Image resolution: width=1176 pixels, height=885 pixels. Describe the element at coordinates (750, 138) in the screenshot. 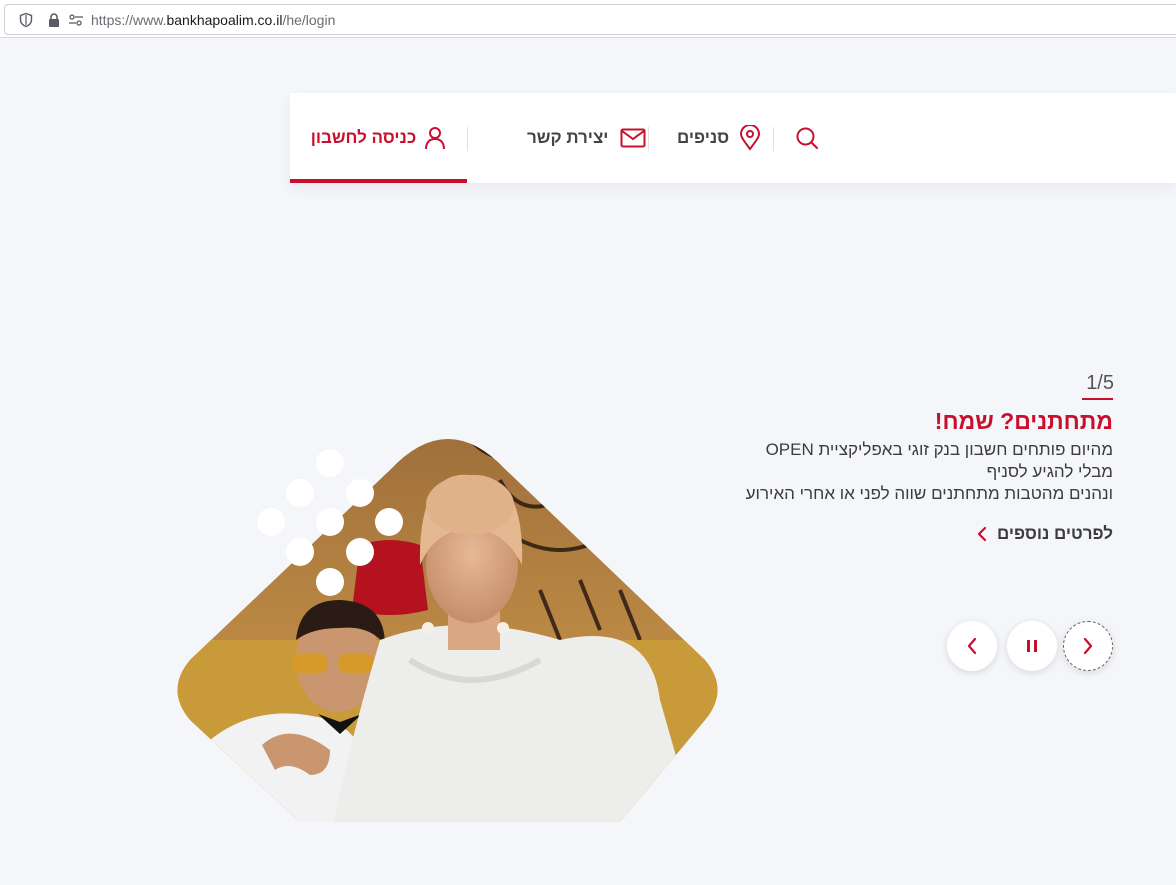

I see `location-pin-icon` at that location.